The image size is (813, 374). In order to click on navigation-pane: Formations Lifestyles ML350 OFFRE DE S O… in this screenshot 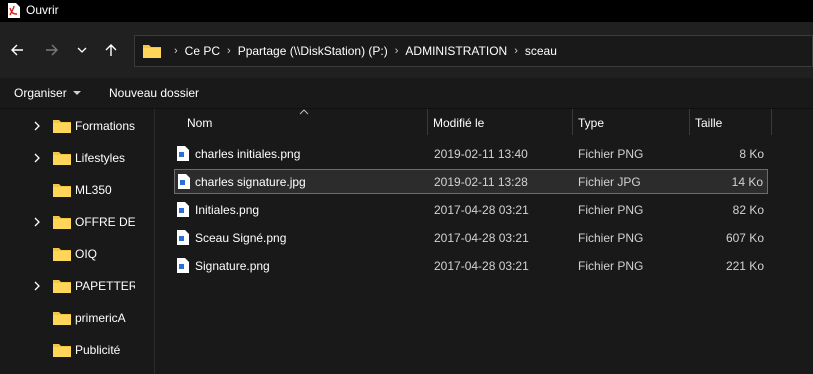, I will do `click(77, 241)`.